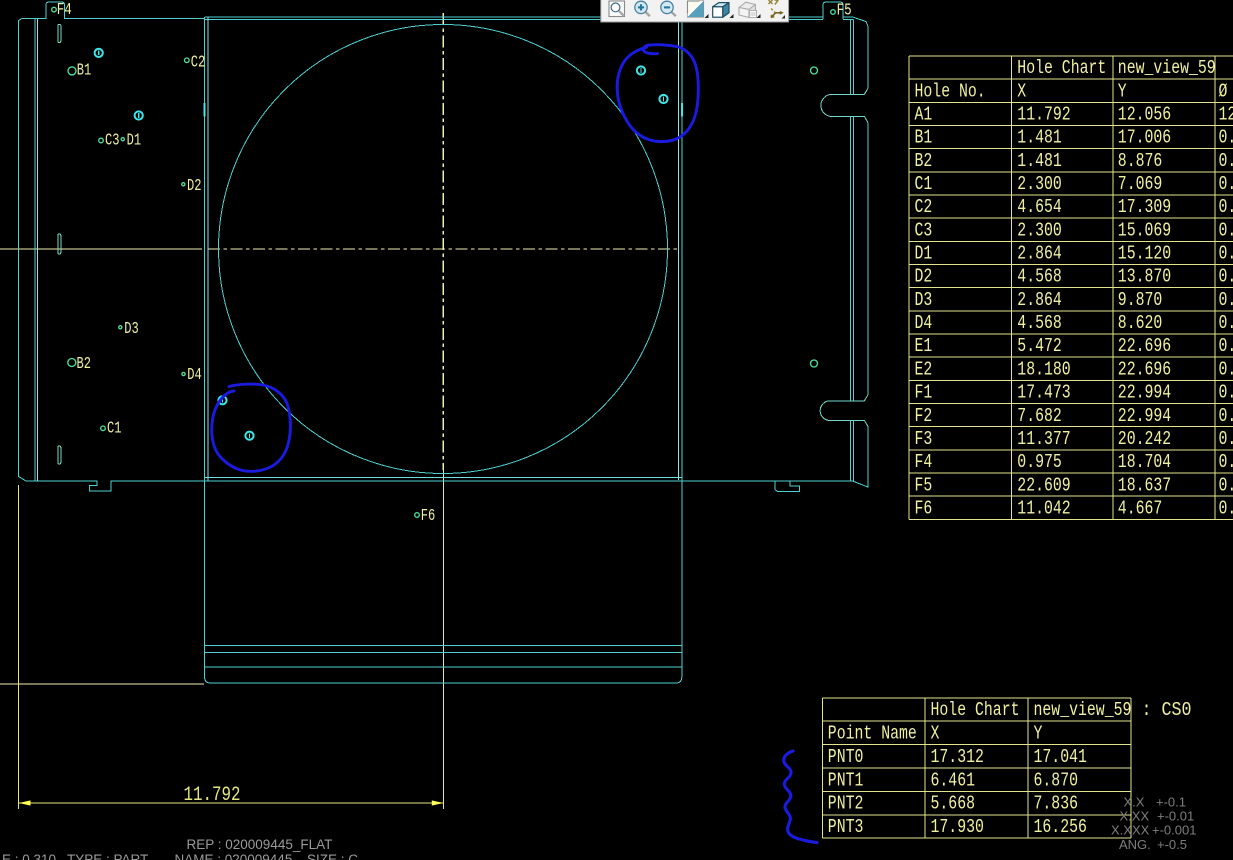 The width and height of the screenshot is (1233, 860). I want to click on svg-text: +-0.001, so click(1174, 830).